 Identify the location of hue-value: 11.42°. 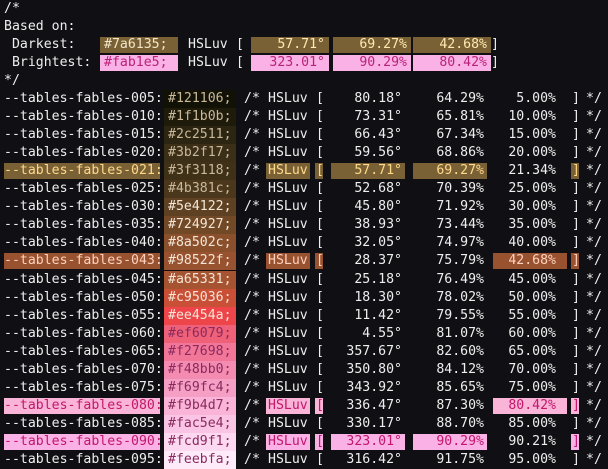
(378, 315).